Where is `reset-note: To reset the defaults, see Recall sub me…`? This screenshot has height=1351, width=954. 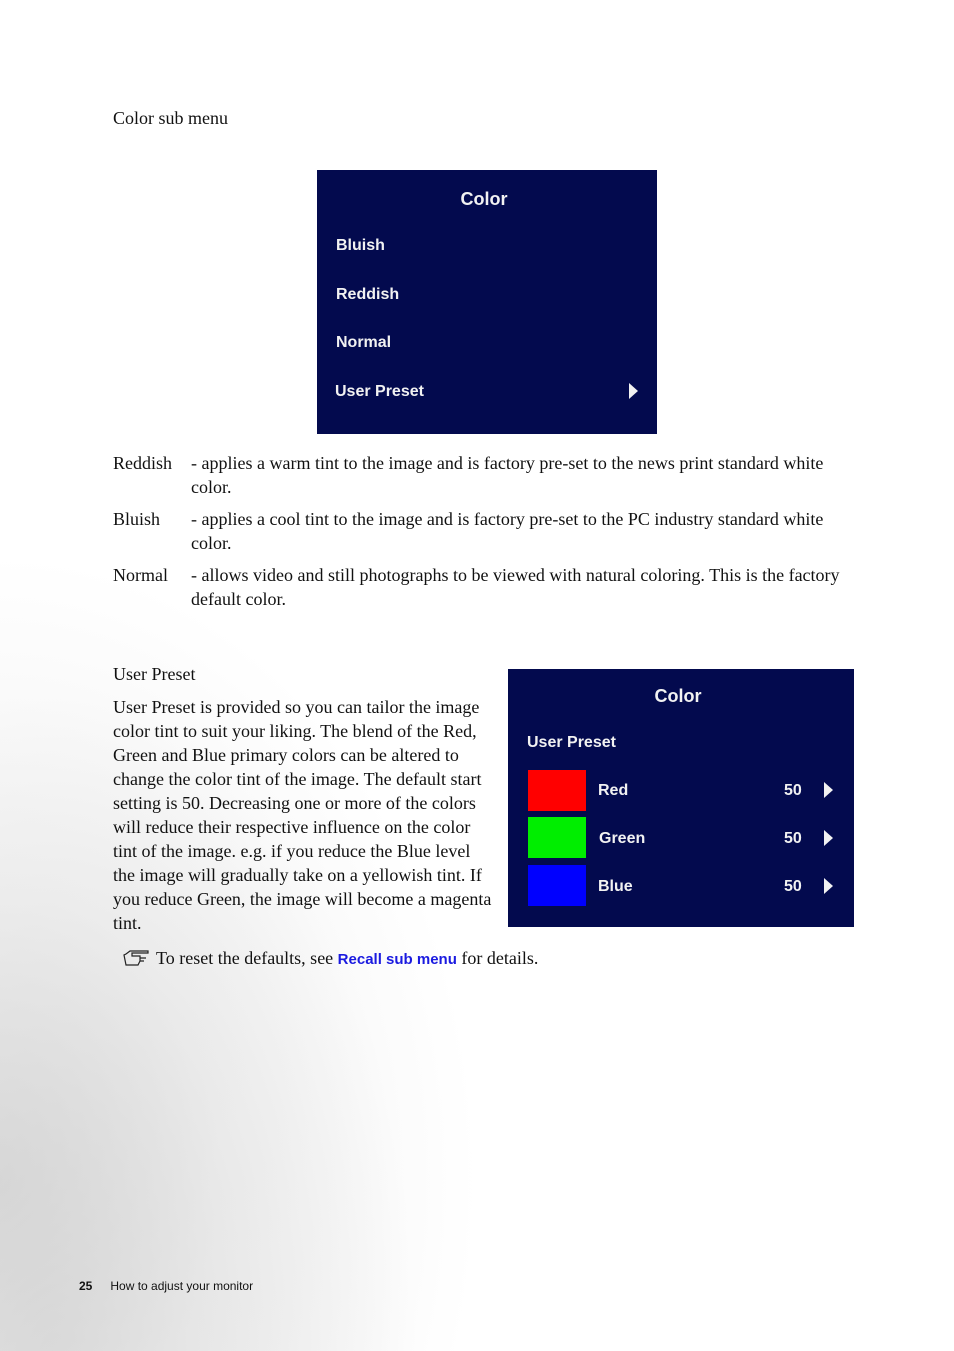
reset-note: To reset the defaults, see Recall sub me… is located at coordinates (330, 958).